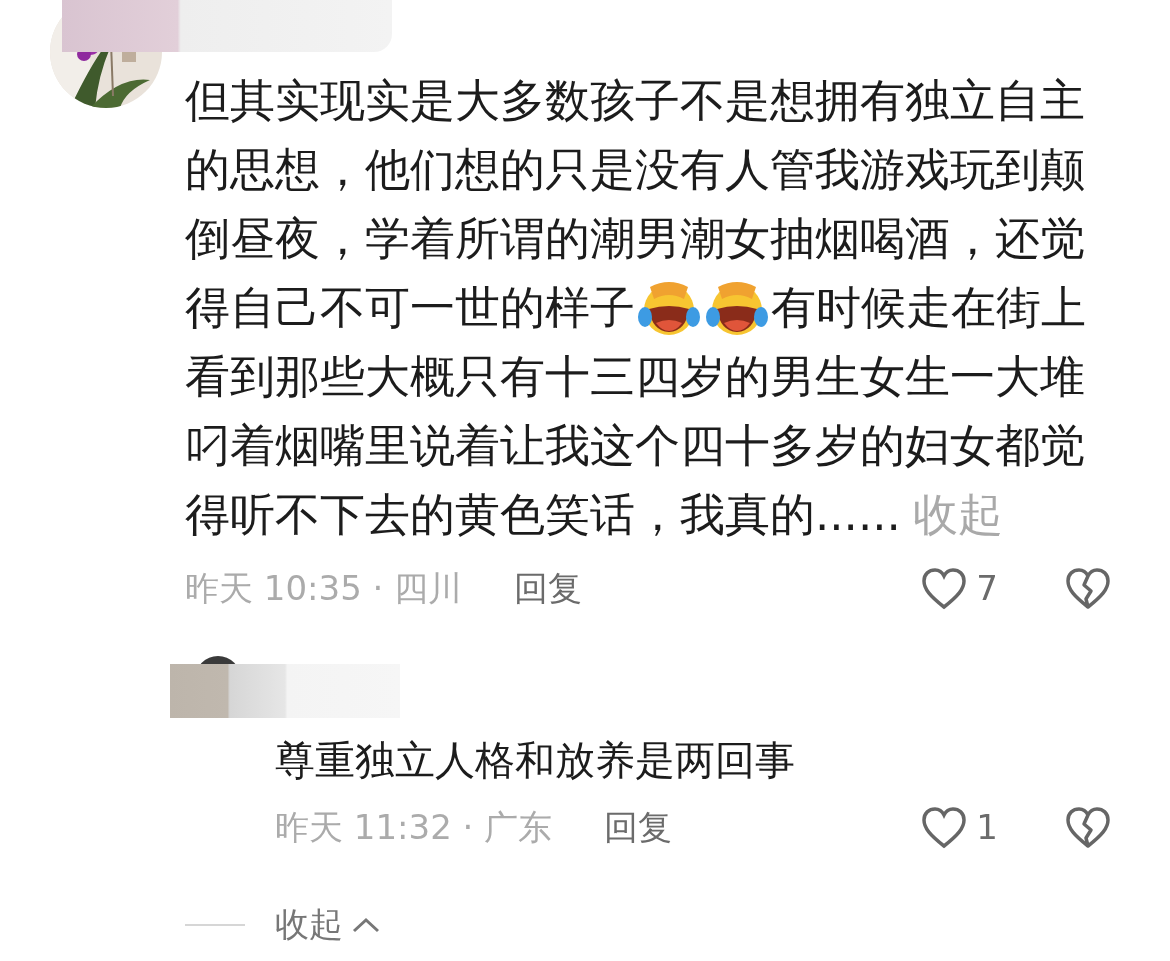 The height and width of the screenshot is (961, 1170). Describe the element at coordinates (410, 308) in the screenshot. I see `comment-text: 得自己不可一世的样子` at that location.